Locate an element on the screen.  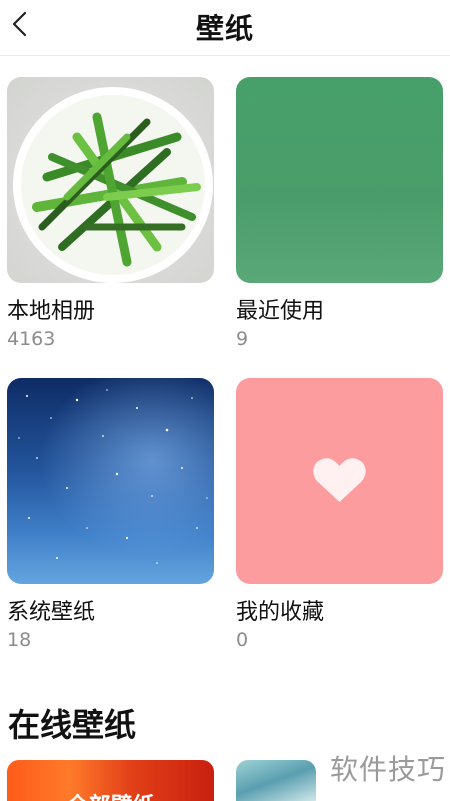
page-title: 壁纸 is located at coordinates (224, 28).